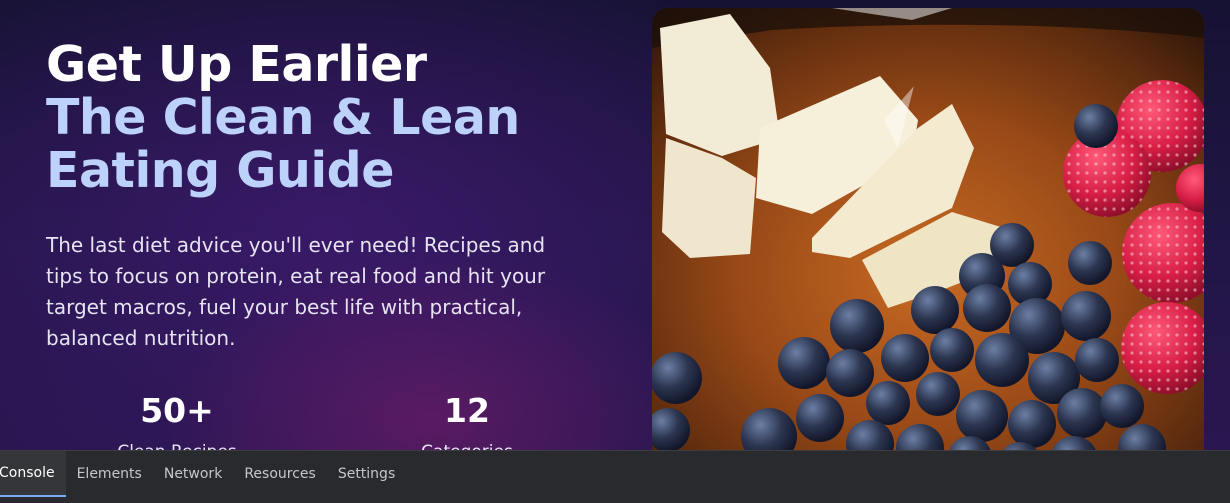 Image resolution: width=1230 pixels, height=503 pixels. Describe the element at coordinates (193, 474) in the screenshot. I see `tab-network: Network` at that location.